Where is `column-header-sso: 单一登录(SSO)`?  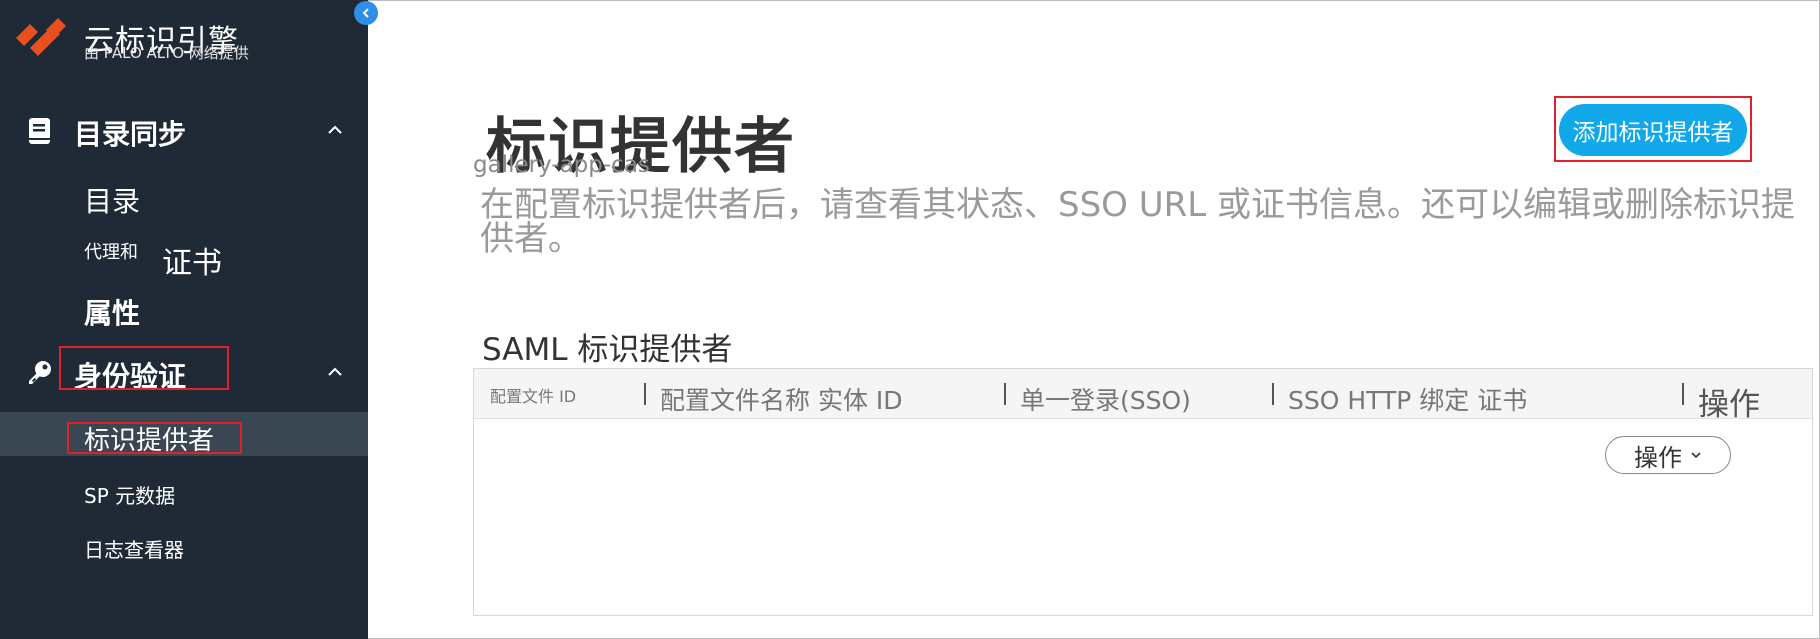 column-header-sso: 单一登录(SSO) is located at coordinates (1136, 394).